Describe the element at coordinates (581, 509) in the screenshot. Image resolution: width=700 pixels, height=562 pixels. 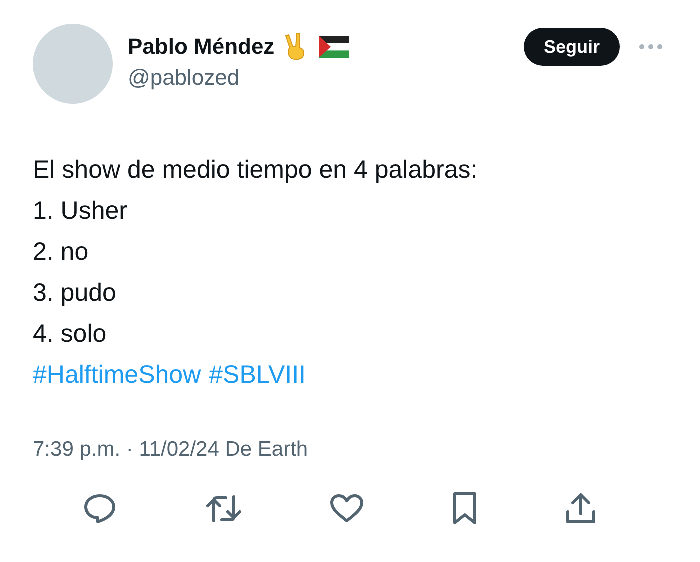
I see `share-icon` at that location.